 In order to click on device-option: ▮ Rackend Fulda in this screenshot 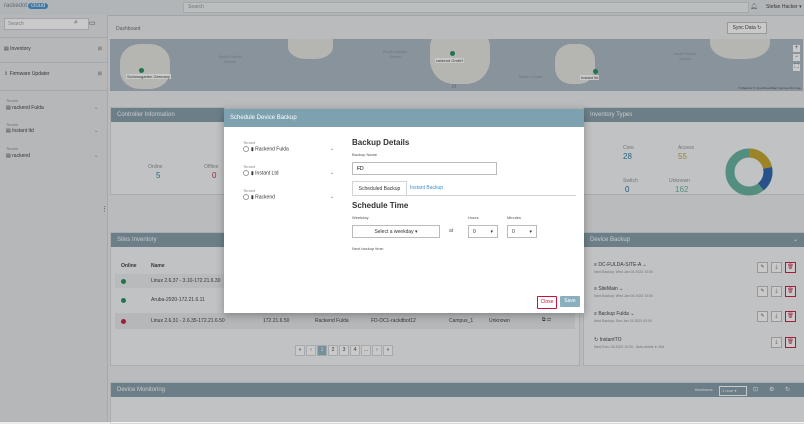, I will do `click(266, 149)`.